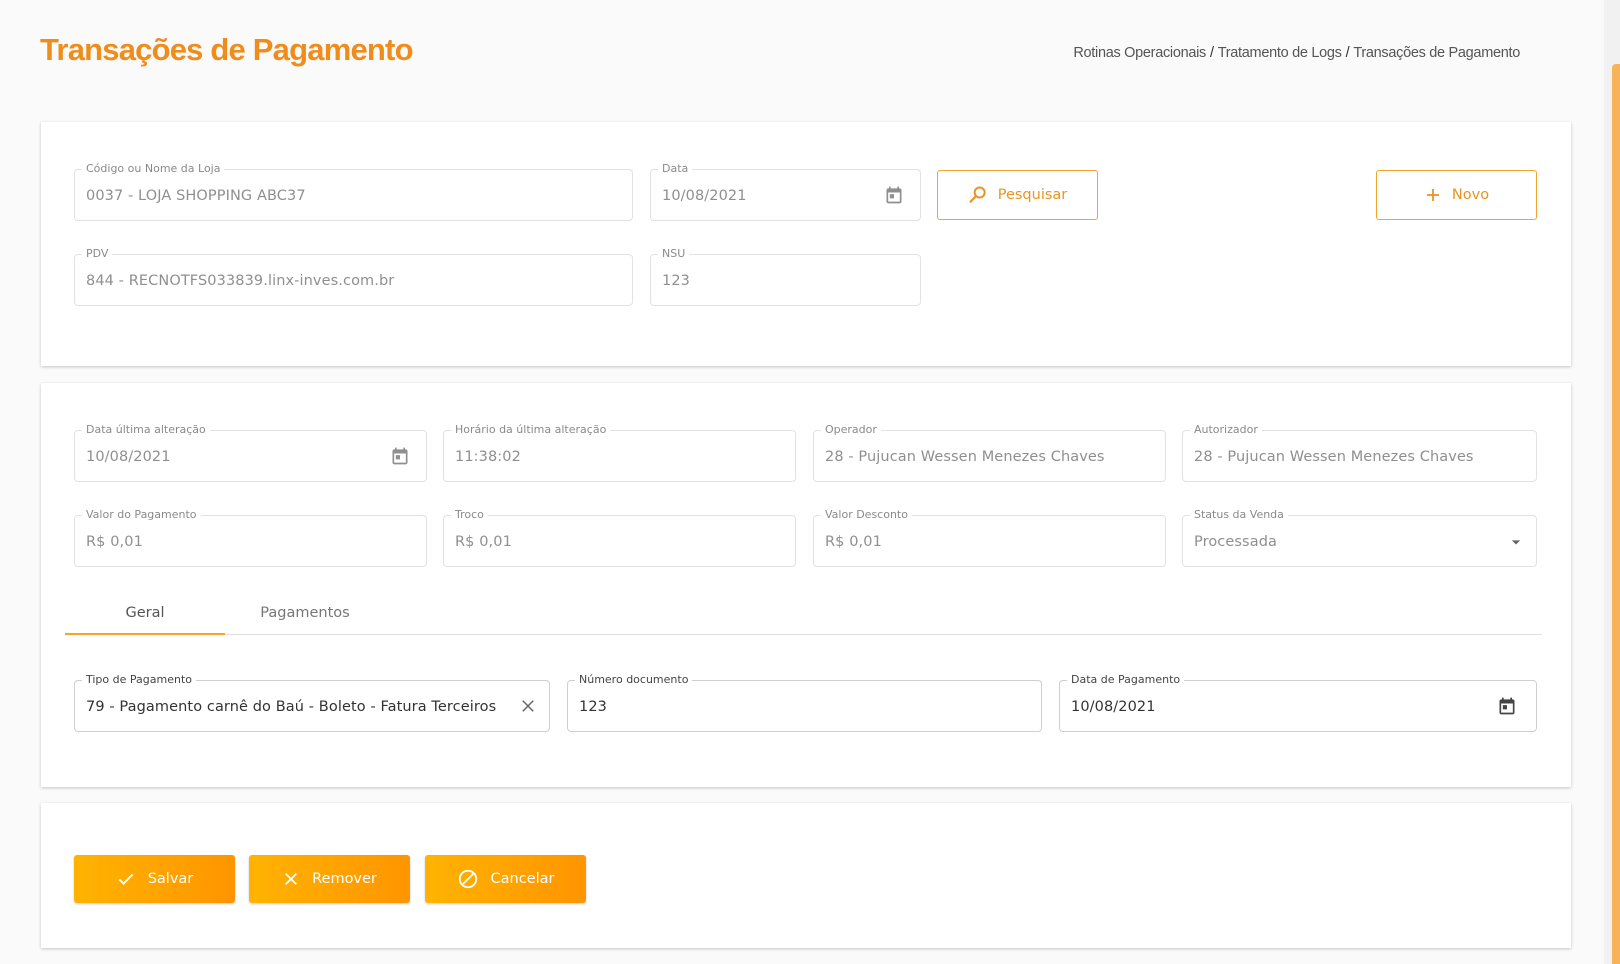 The width and height of the screenshot is (1620, 964). What do you see at coordinates (806, 875) in the screenshot?
I see `actions-card: Salvar Remover Cancelar` at bounding box center [806, 875].